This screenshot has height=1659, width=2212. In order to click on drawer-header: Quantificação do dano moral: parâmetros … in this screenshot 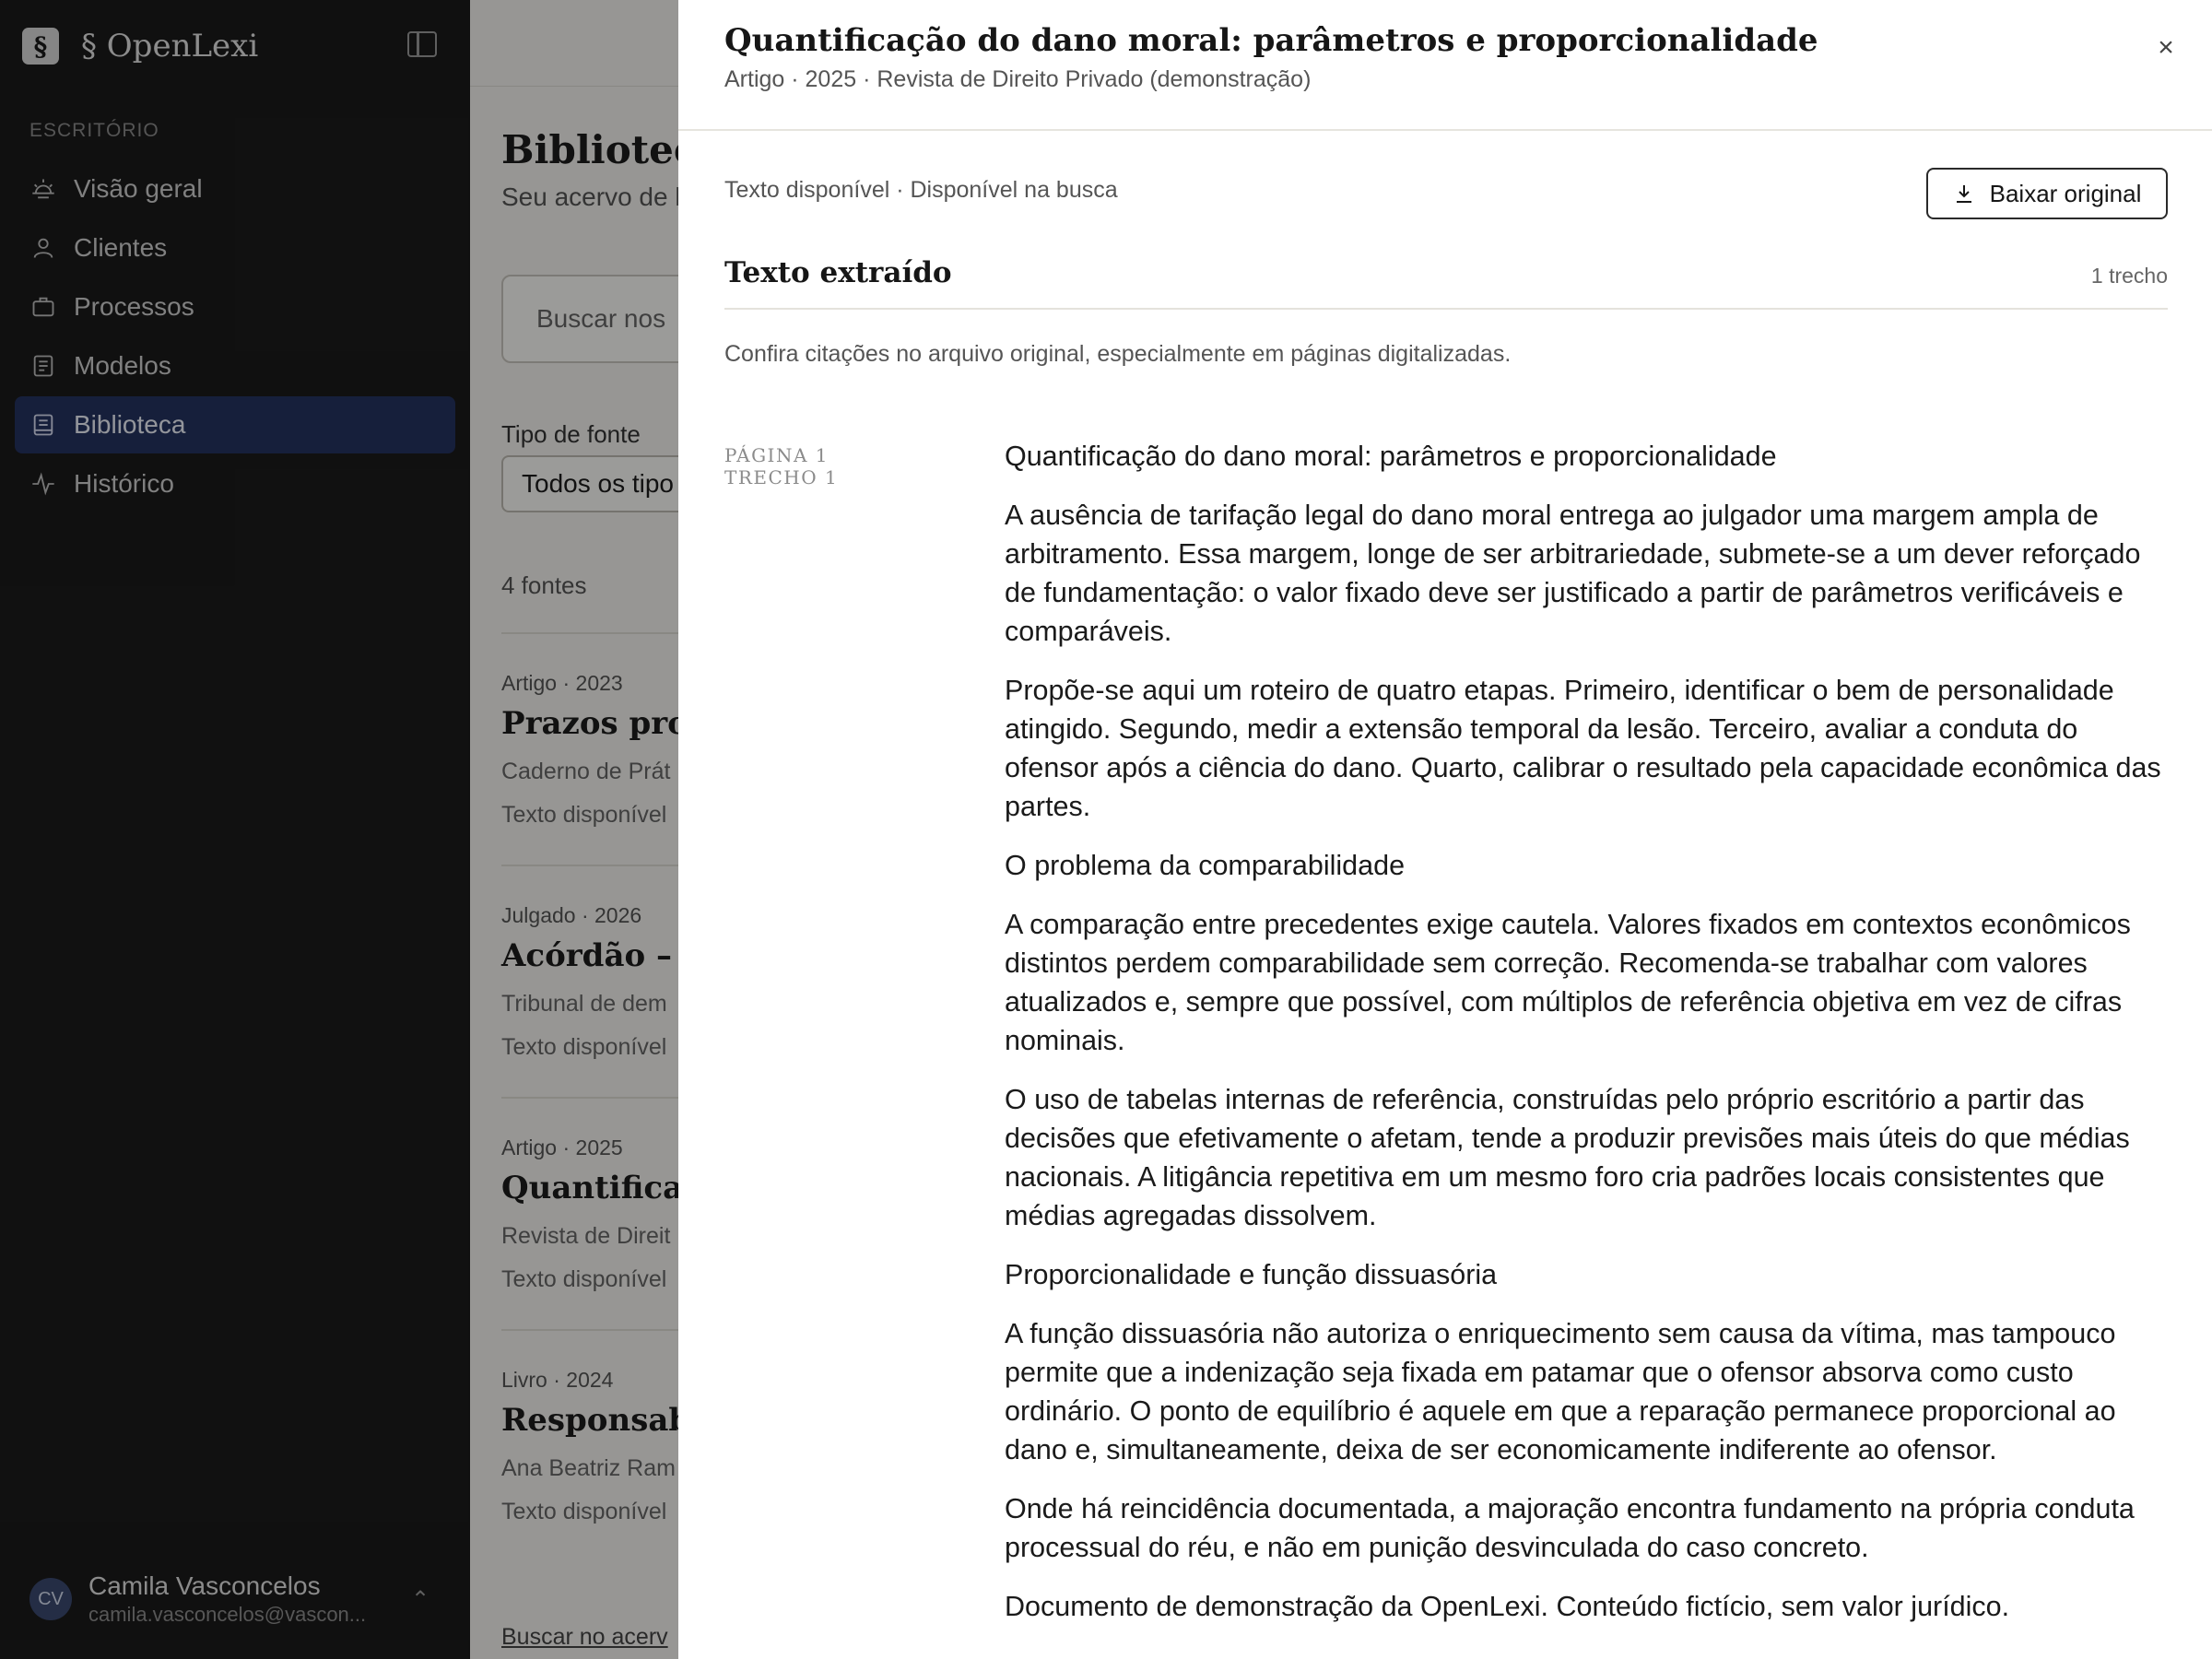, I will do `click(1445, 65)`.